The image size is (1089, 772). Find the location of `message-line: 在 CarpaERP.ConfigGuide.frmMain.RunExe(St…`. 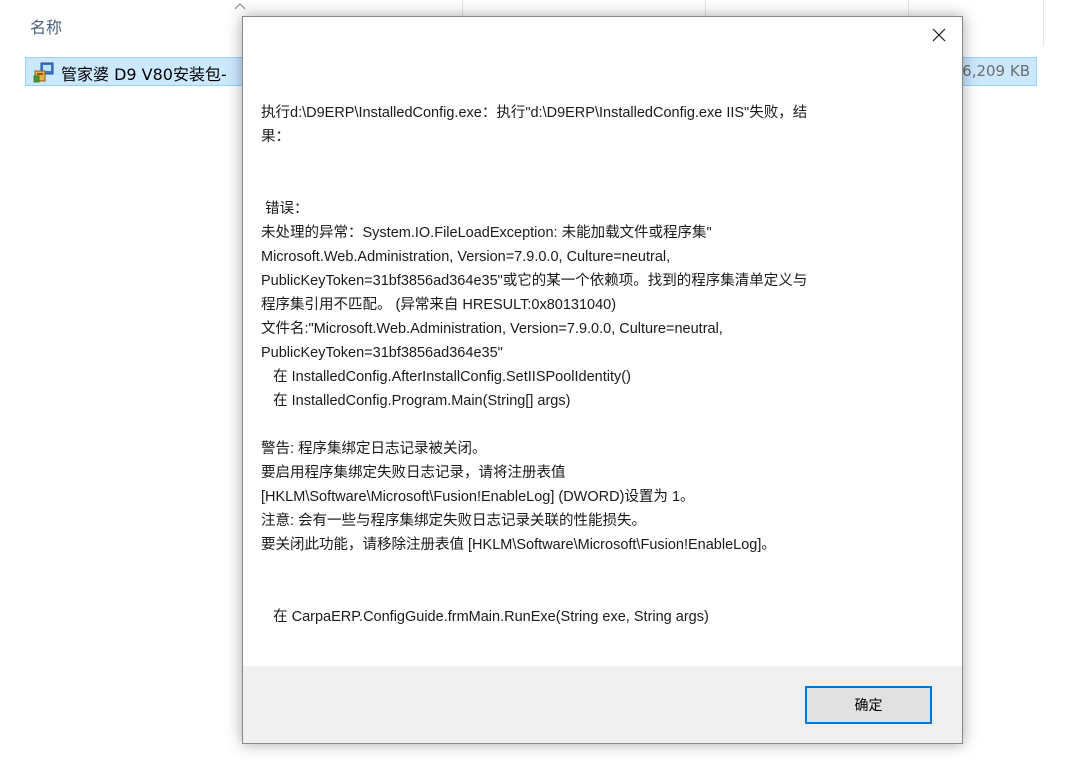

message-line: 在 CarpaERP.ConfigGuide.frmMain.RunExe(St… is located at coordinates (485, 617).